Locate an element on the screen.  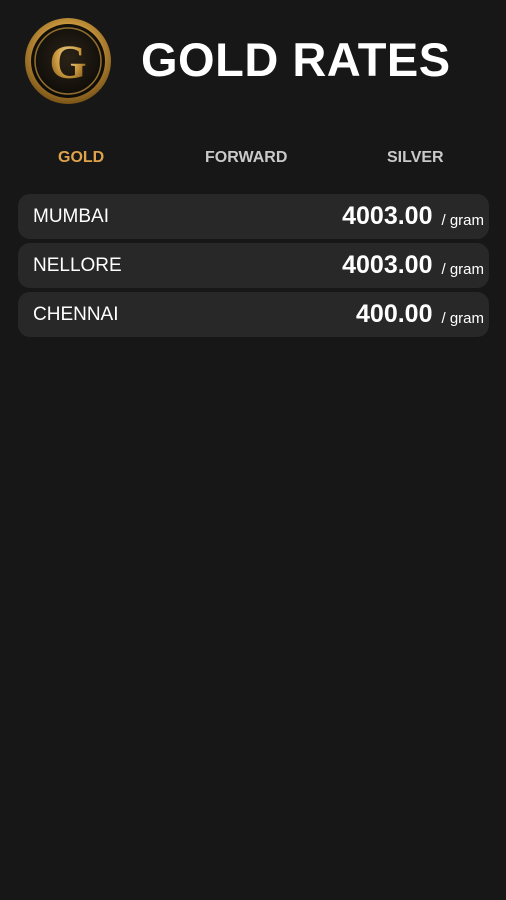
tab-bar: GOLD FORWARD SILVER is located at coordinates (253, 158).